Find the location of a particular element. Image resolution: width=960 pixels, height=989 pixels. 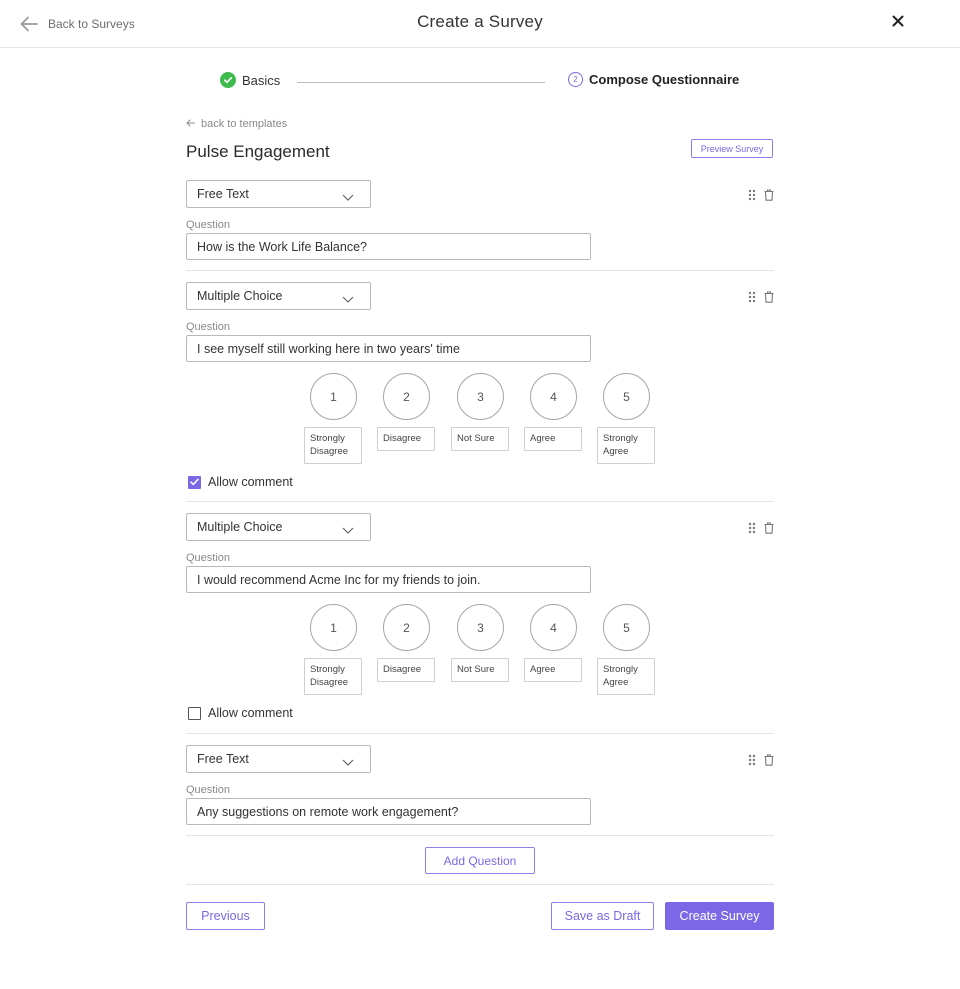

step-compose: 2 Compose Questionnaire is located at coordinates (653, 79).